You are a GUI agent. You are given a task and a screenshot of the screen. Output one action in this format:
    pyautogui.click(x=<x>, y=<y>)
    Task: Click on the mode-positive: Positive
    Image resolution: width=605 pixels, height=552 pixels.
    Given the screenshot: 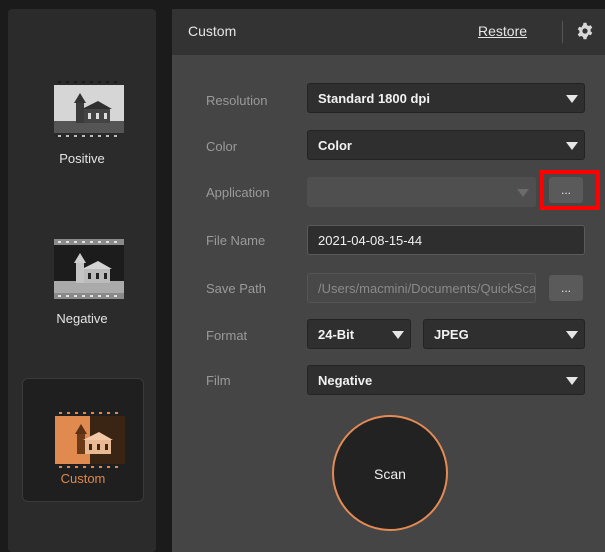 What is the action you would take?
    pyautogui.click(x=82, y=140)
    